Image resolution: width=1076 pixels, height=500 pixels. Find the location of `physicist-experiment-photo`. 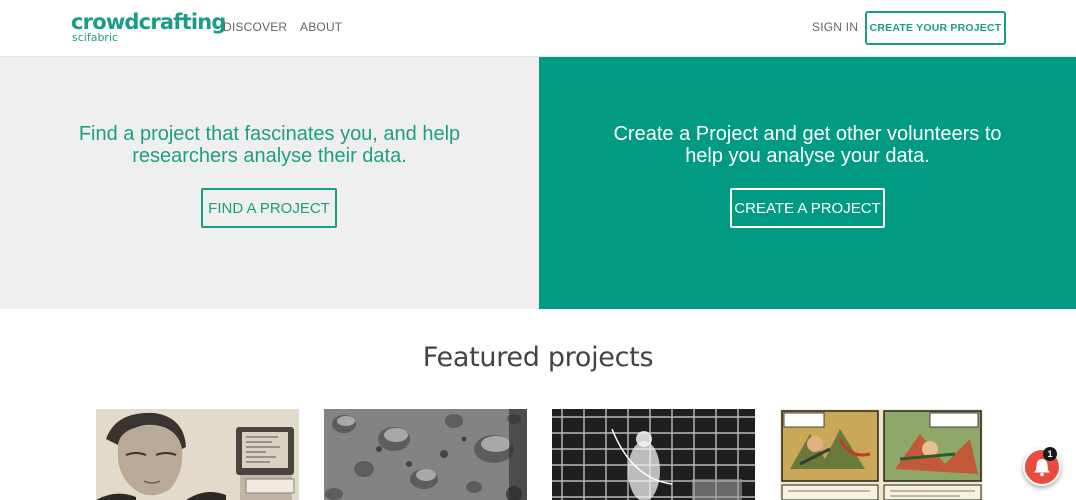

physicist-experiment-photo is located at coordinates (653, 454).